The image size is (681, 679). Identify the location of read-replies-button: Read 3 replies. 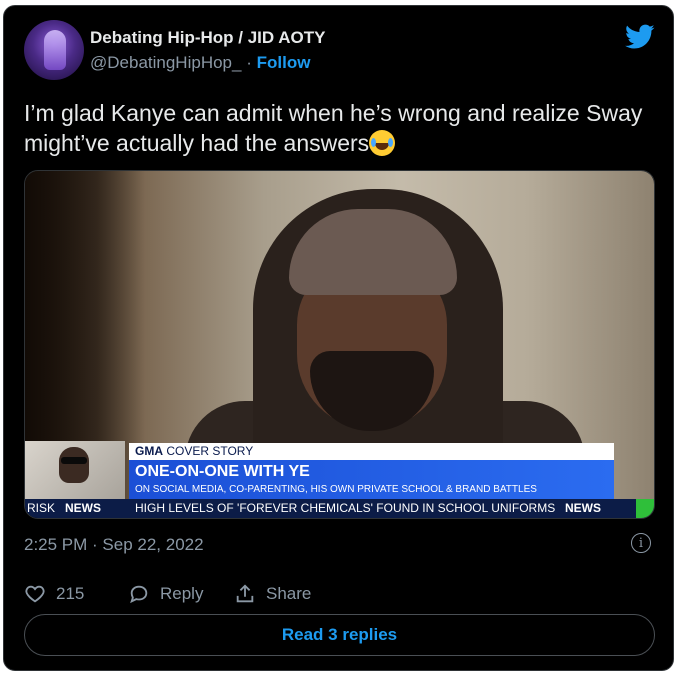
(339, 635).